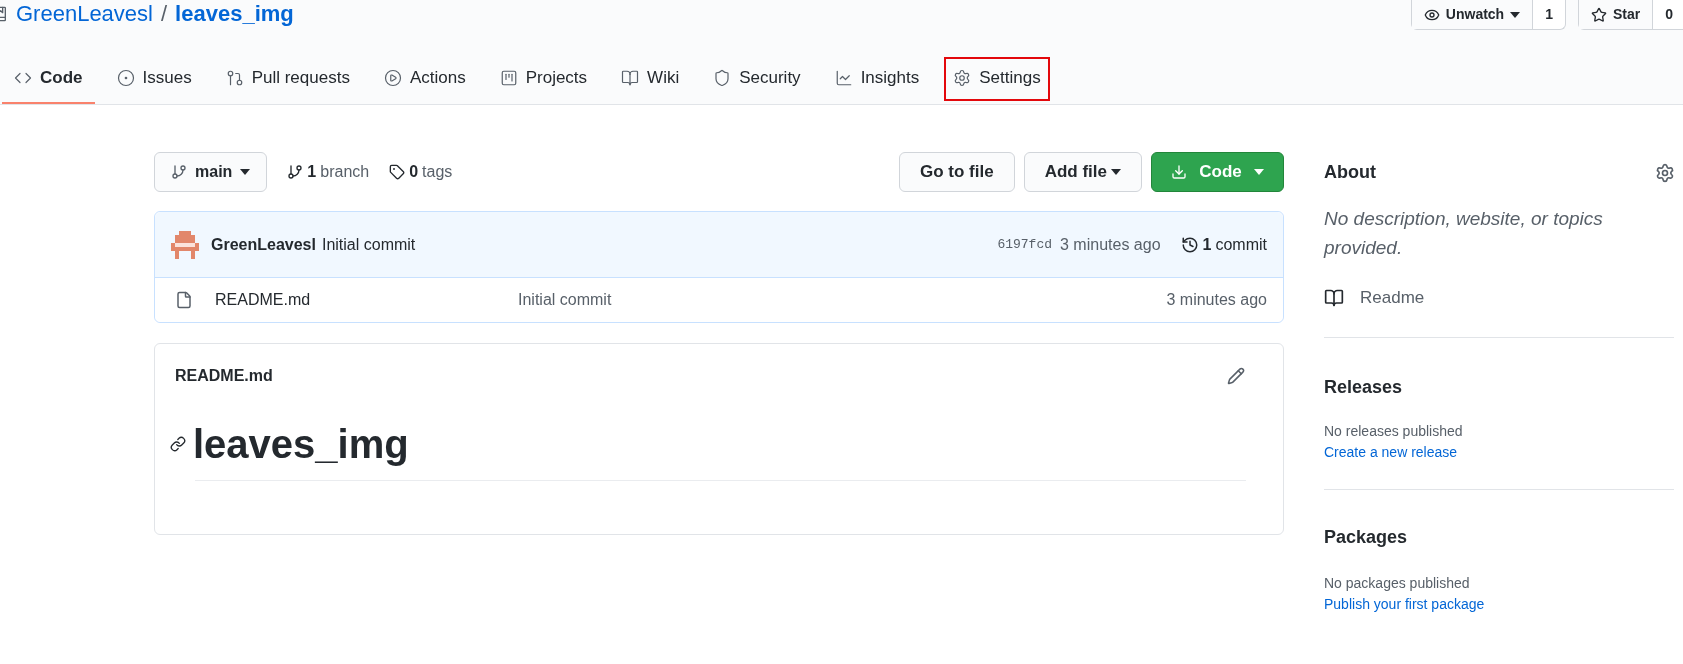  What do you see at coordinates (757, 79) in the screenshot?
I see `nav-tab: Security` at bounding box center [757, 79].